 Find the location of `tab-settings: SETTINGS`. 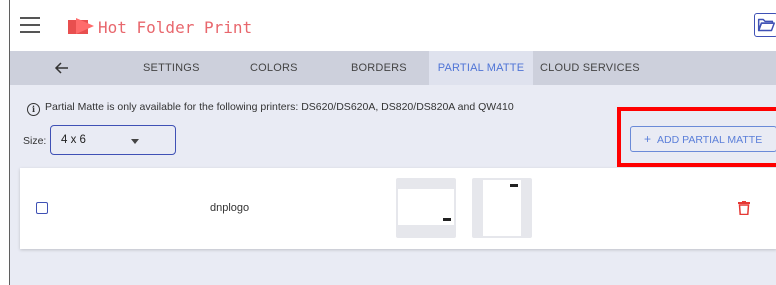

tab-settings: SETTINGS is located at coordinates (171, 68).